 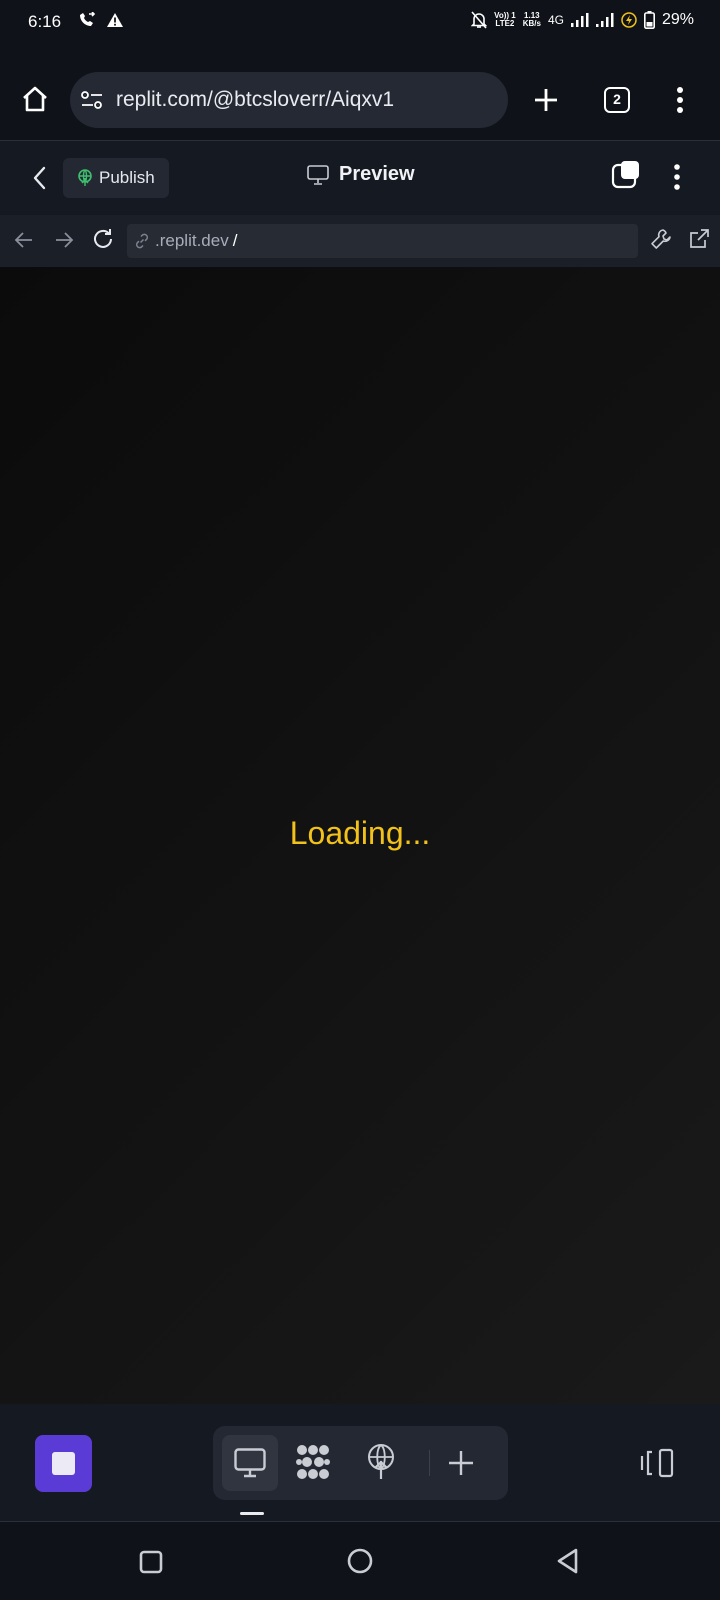 I want to click on stop-icon, so click(x=63, y=1463).